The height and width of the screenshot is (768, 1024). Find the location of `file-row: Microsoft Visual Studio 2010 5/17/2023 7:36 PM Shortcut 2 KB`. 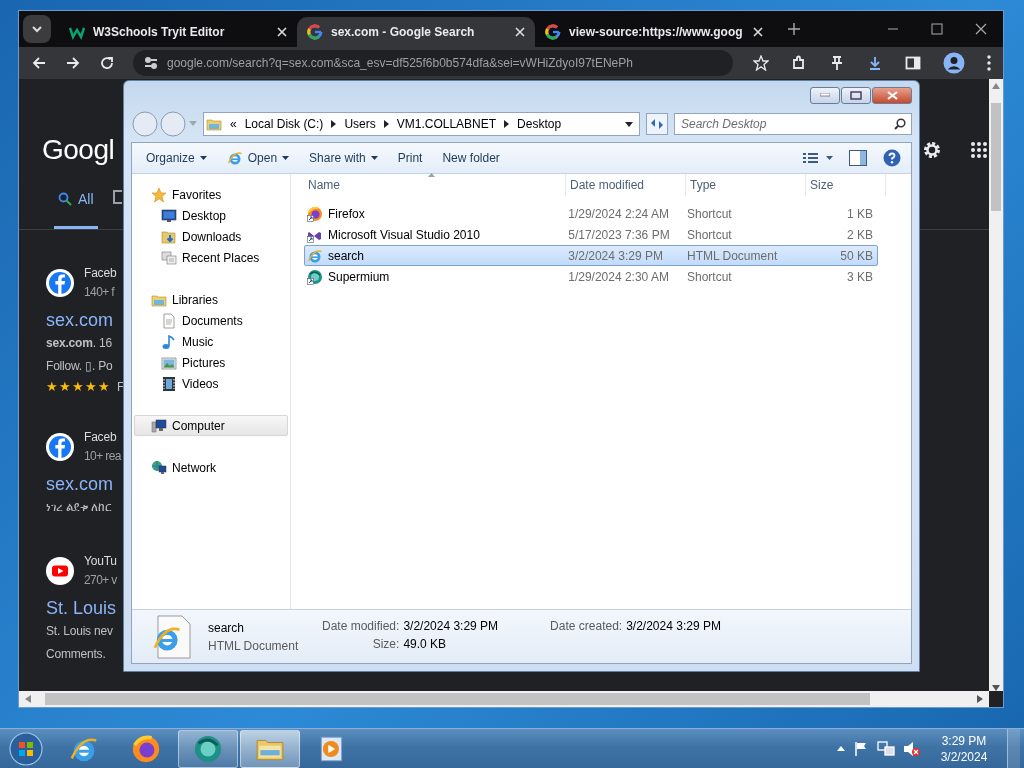

file-row: Microsoft Visual Studio 2010 5/17/2023 7:36 PM Shortcut 2 KB is located at coordinates (591, 234).